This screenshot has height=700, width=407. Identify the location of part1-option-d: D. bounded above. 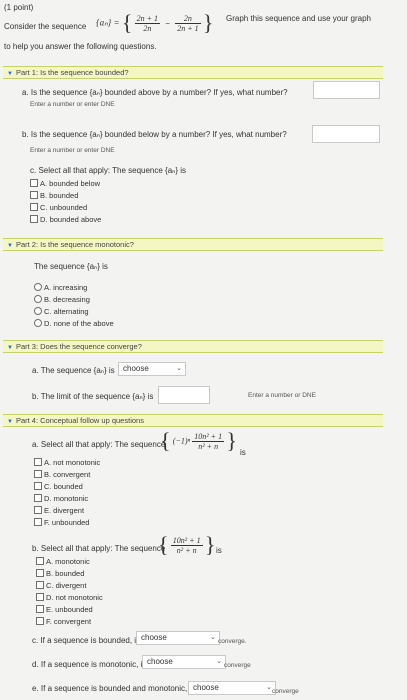
(65, 219).